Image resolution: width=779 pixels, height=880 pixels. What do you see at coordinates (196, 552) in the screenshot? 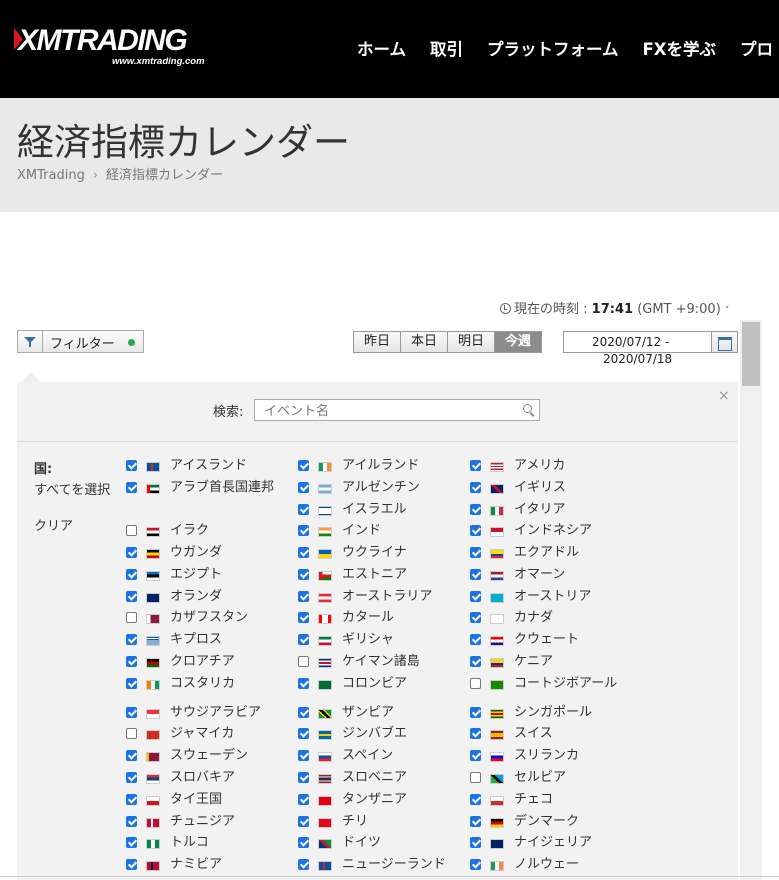
I see `country-name: ウガンダ` at bounding box center [196, 552].